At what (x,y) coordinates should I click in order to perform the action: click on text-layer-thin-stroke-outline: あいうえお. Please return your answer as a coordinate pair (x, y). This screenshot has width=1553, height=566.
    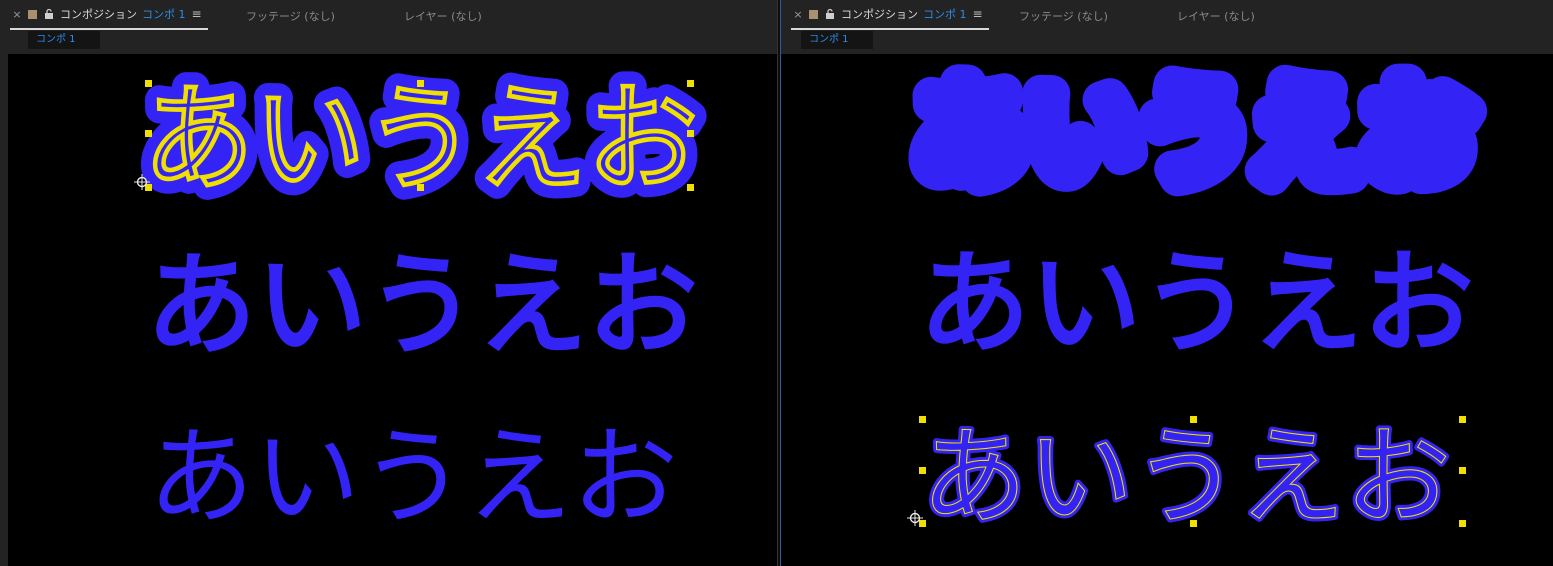
    Looking at the image, I should click on (1186, 477).